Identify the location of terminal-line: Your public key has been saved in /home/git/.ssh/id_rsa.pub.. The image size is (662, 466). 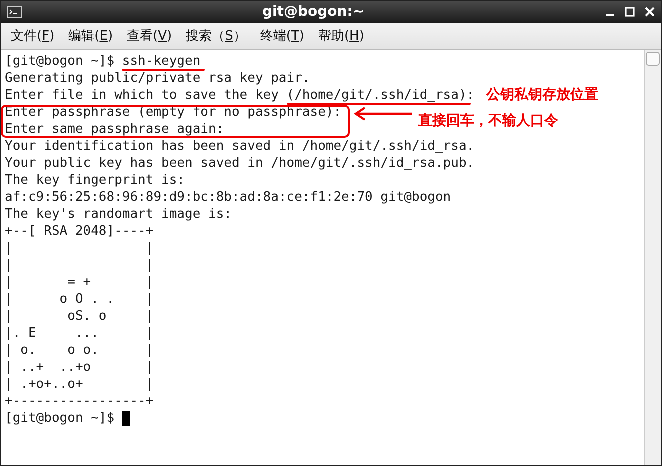
(240, 163).